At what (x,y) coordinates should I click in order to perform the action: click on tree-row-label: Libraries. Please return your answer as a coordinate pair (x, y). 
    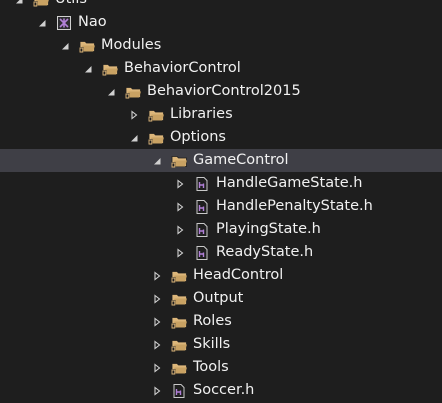
    Looking at the image, I should click on (201, 114).